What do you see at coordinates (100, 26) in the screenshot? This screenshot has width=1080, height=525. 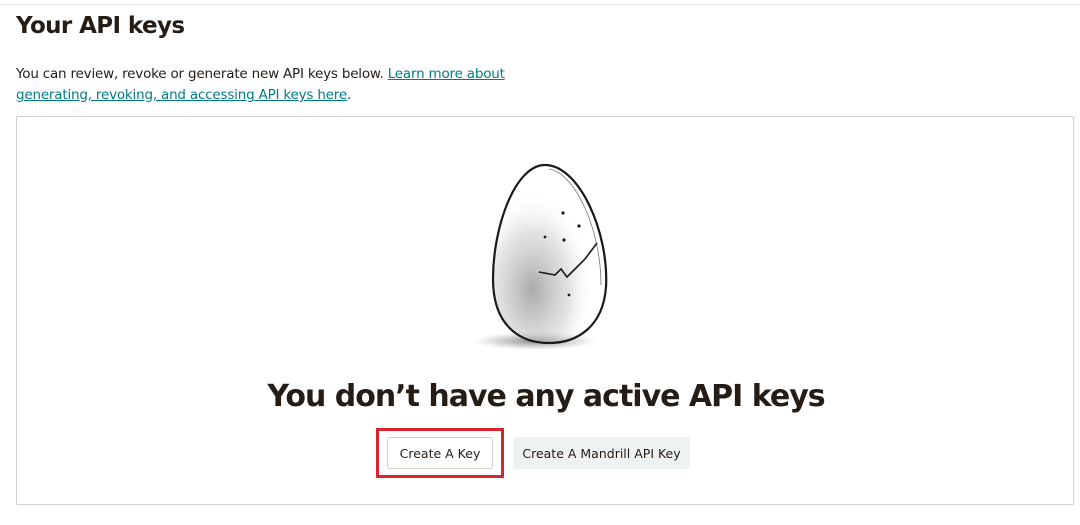 I see `page-title: Your API keys` at bounding box center [100, 26].